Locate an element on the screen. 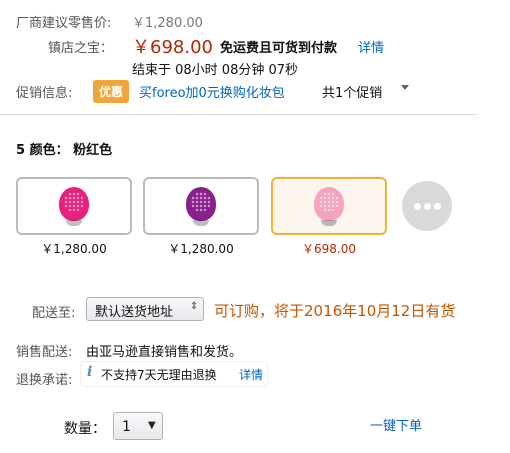 This screenshot has height=453, width=510. section-divider is located at coordinates (239, 114).